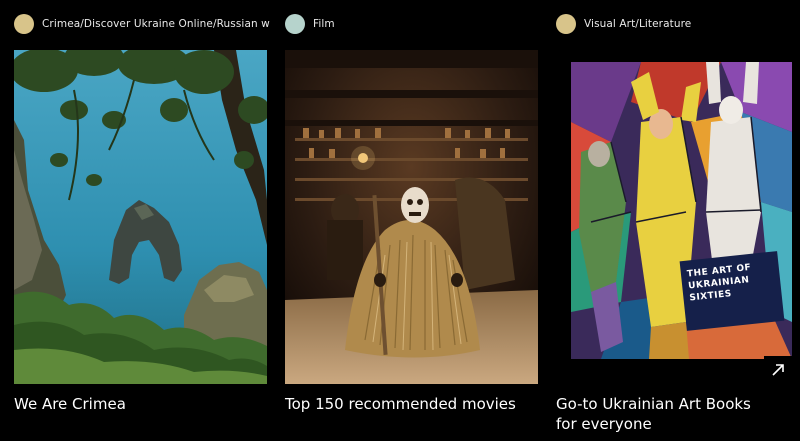 The height and width of the screenshot is (441, 800). I want to click on open-article-button, so click(778, 370).